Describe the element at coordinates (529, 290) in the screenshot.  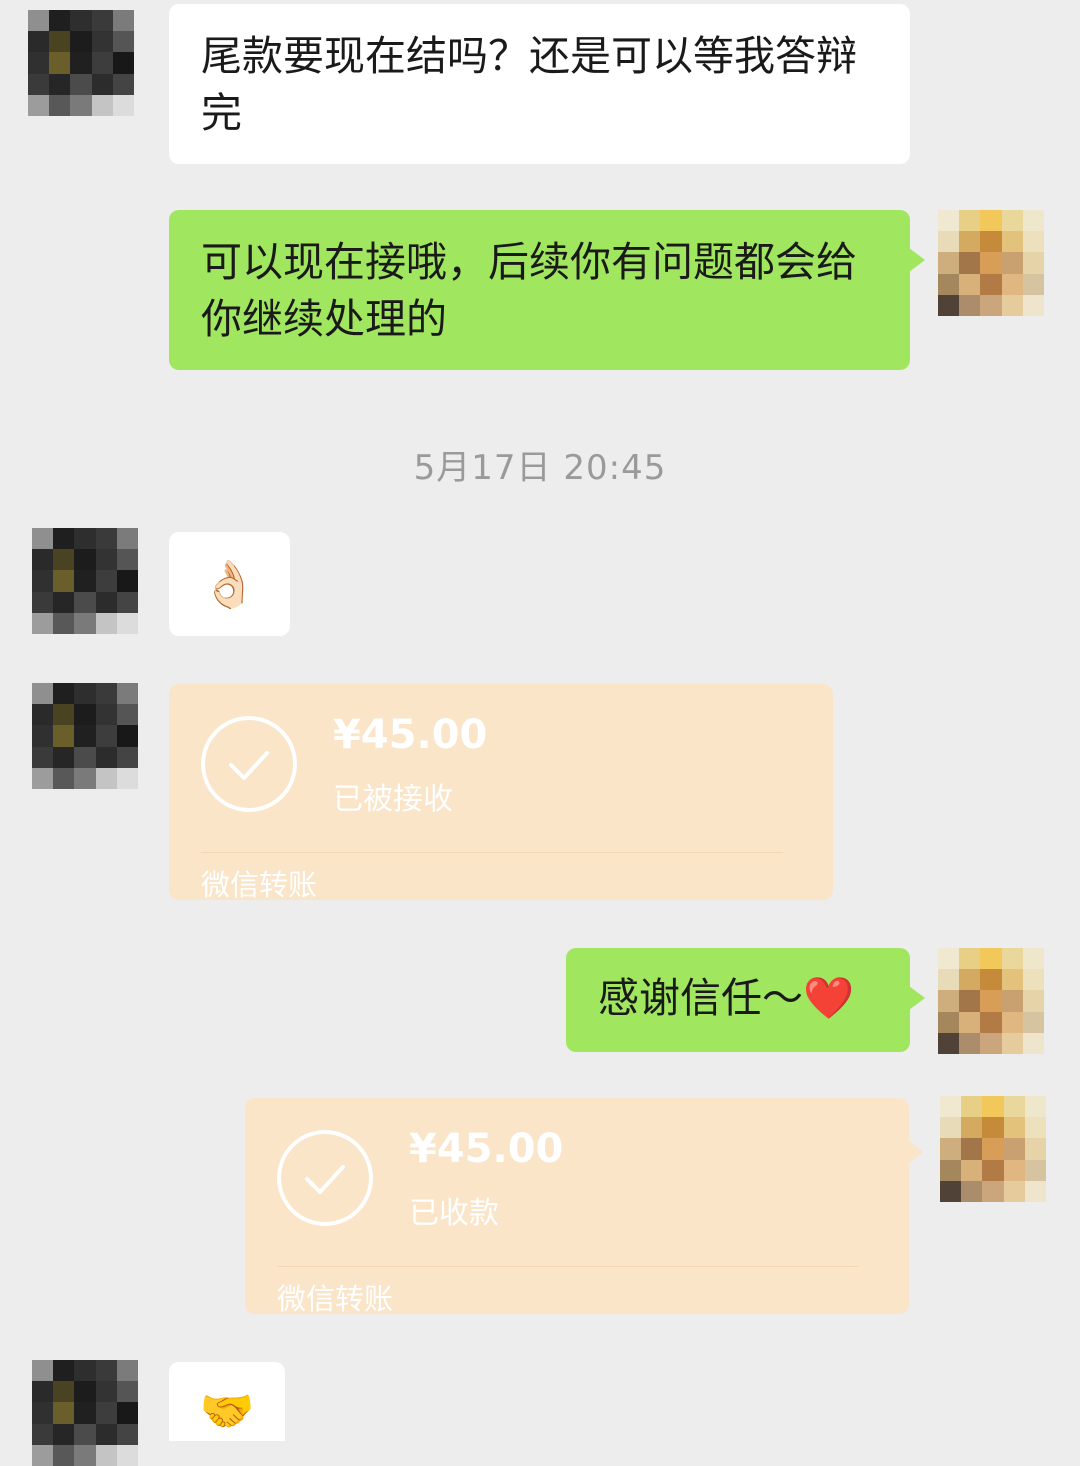
I see `message-text: 可以现在接哦，后续你有问题都会给你继续处理的` at that location.